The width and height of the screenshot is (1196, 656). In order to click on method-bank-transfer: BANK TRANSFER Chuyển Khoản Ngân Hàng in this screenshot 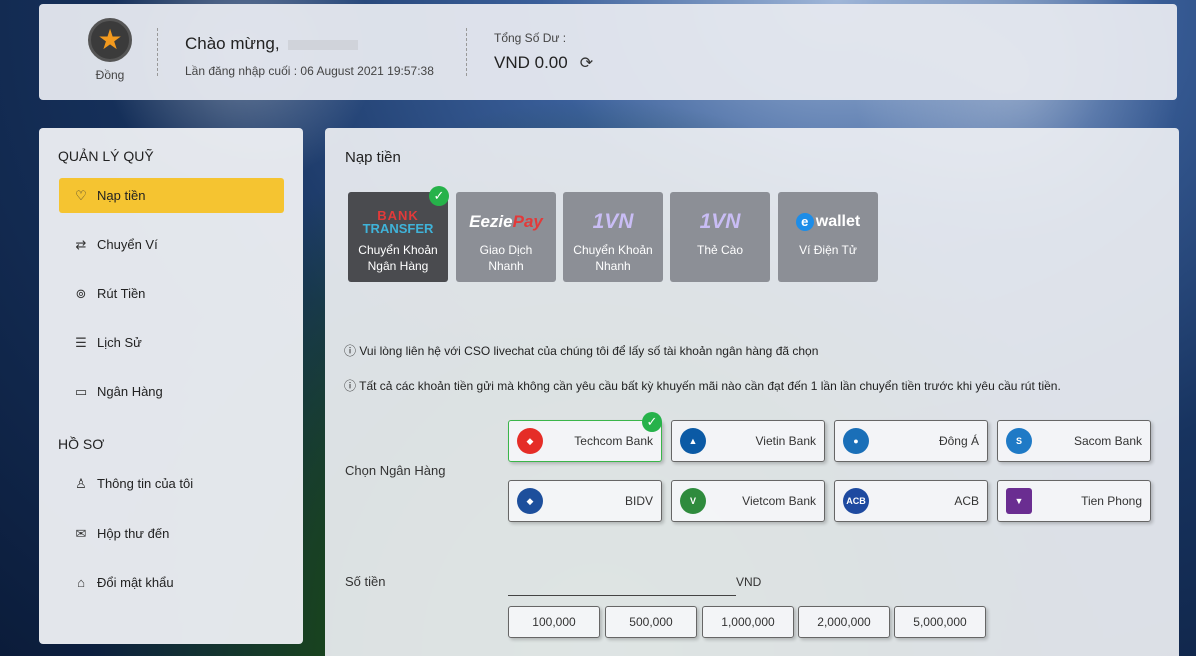, I will do `click(398, 237)`.